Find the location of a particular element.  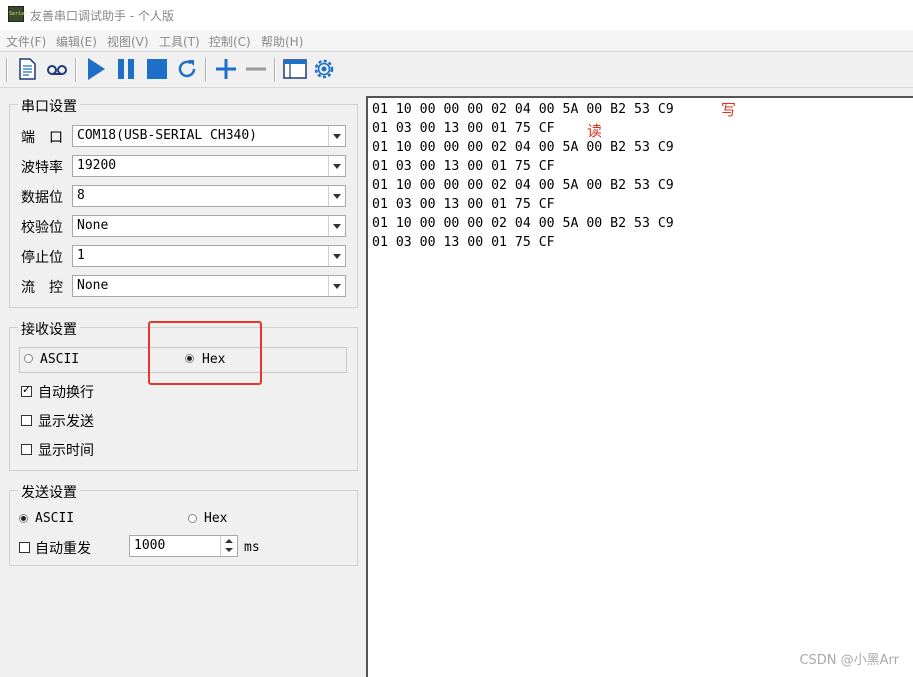

record-icon is located at coordinates (57, 69).